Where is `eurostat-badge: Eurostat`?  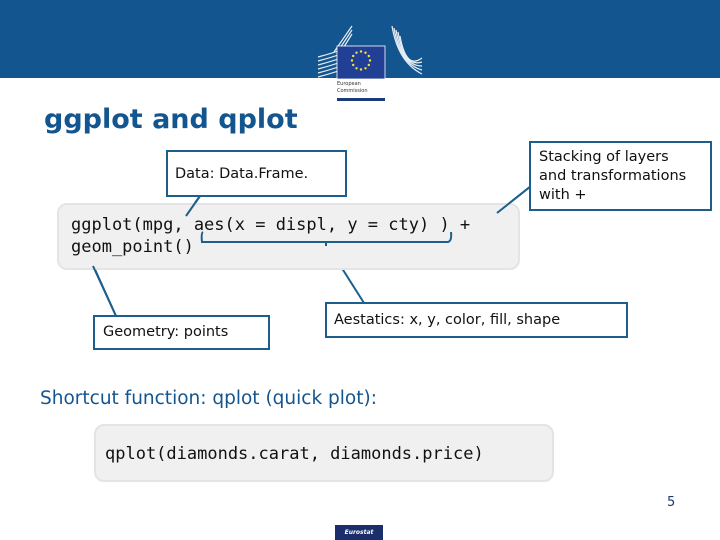
eurostat-badge: Eurostat is located at coordinates (359, 532).